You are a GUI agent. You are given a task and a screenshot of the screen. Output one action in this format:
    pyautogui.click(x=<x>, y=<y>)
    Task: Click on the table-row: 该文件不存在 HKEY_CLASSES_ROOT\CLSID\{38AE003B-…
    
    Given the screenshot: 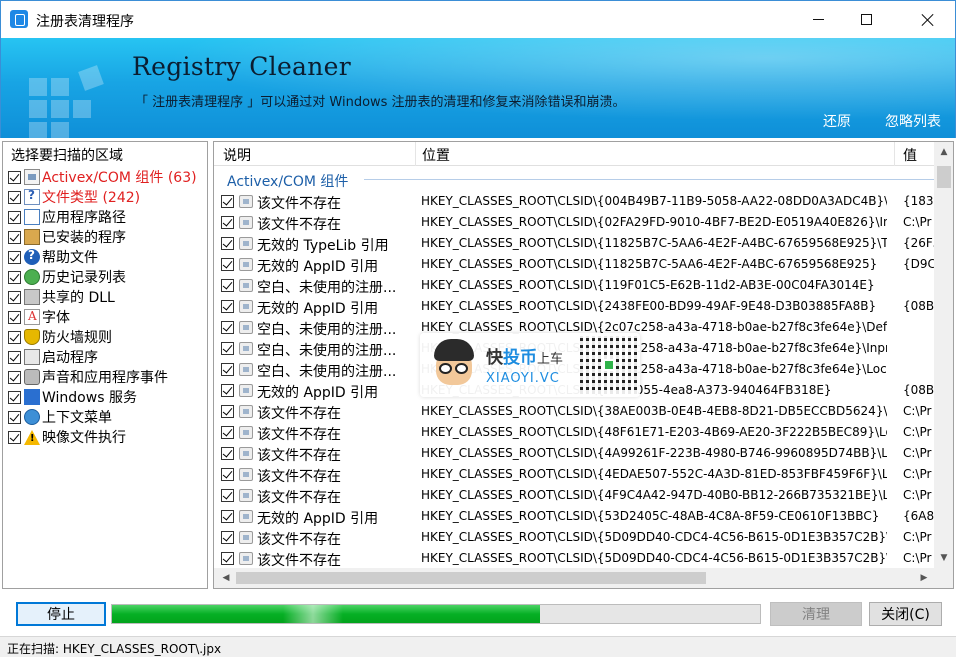 What is the action you would take?
    pyautogui.click(x=574, y=411)
    